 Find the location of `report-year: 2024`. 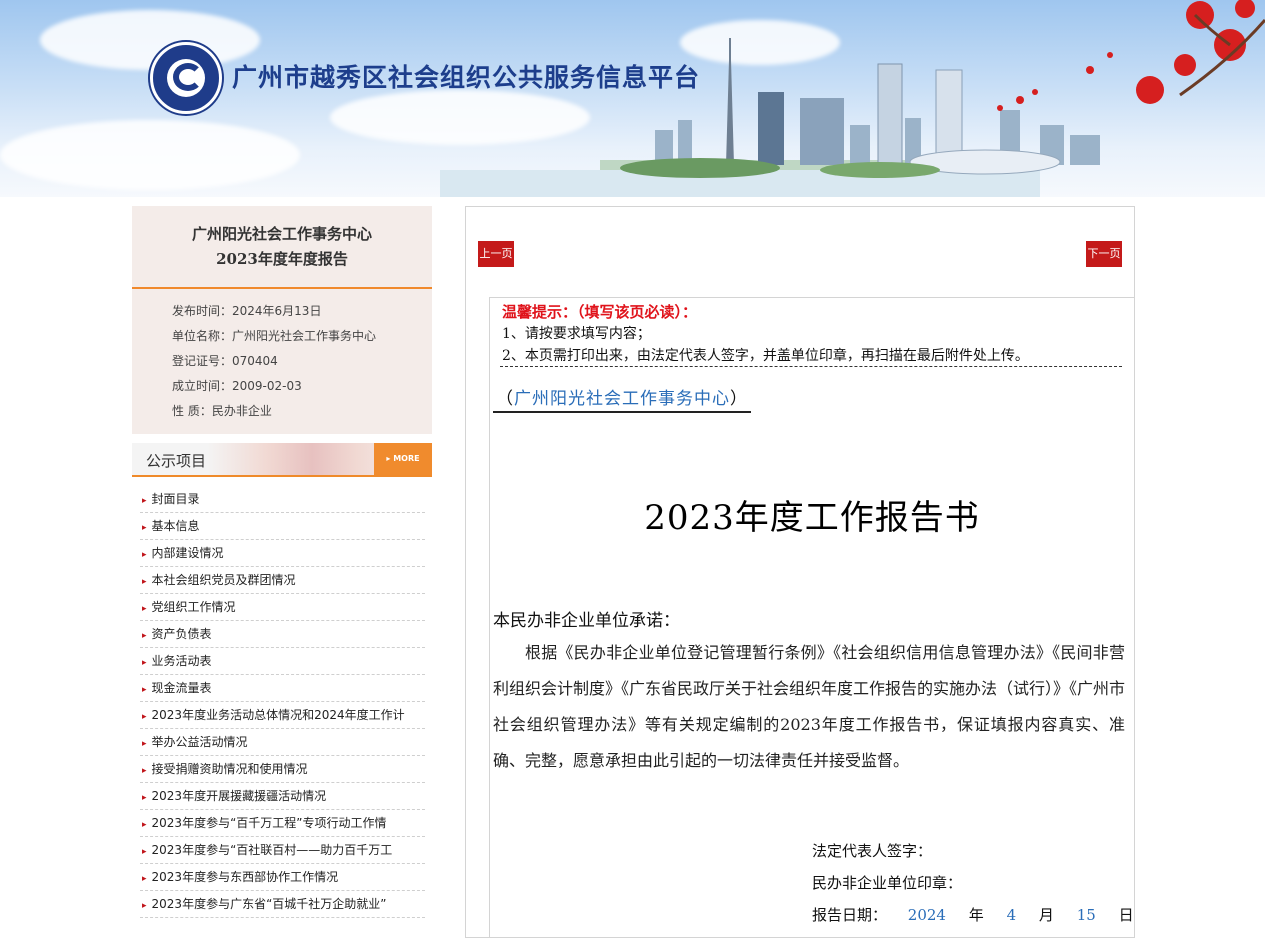

report-year: 2024 is located at coordinates (926, 915).